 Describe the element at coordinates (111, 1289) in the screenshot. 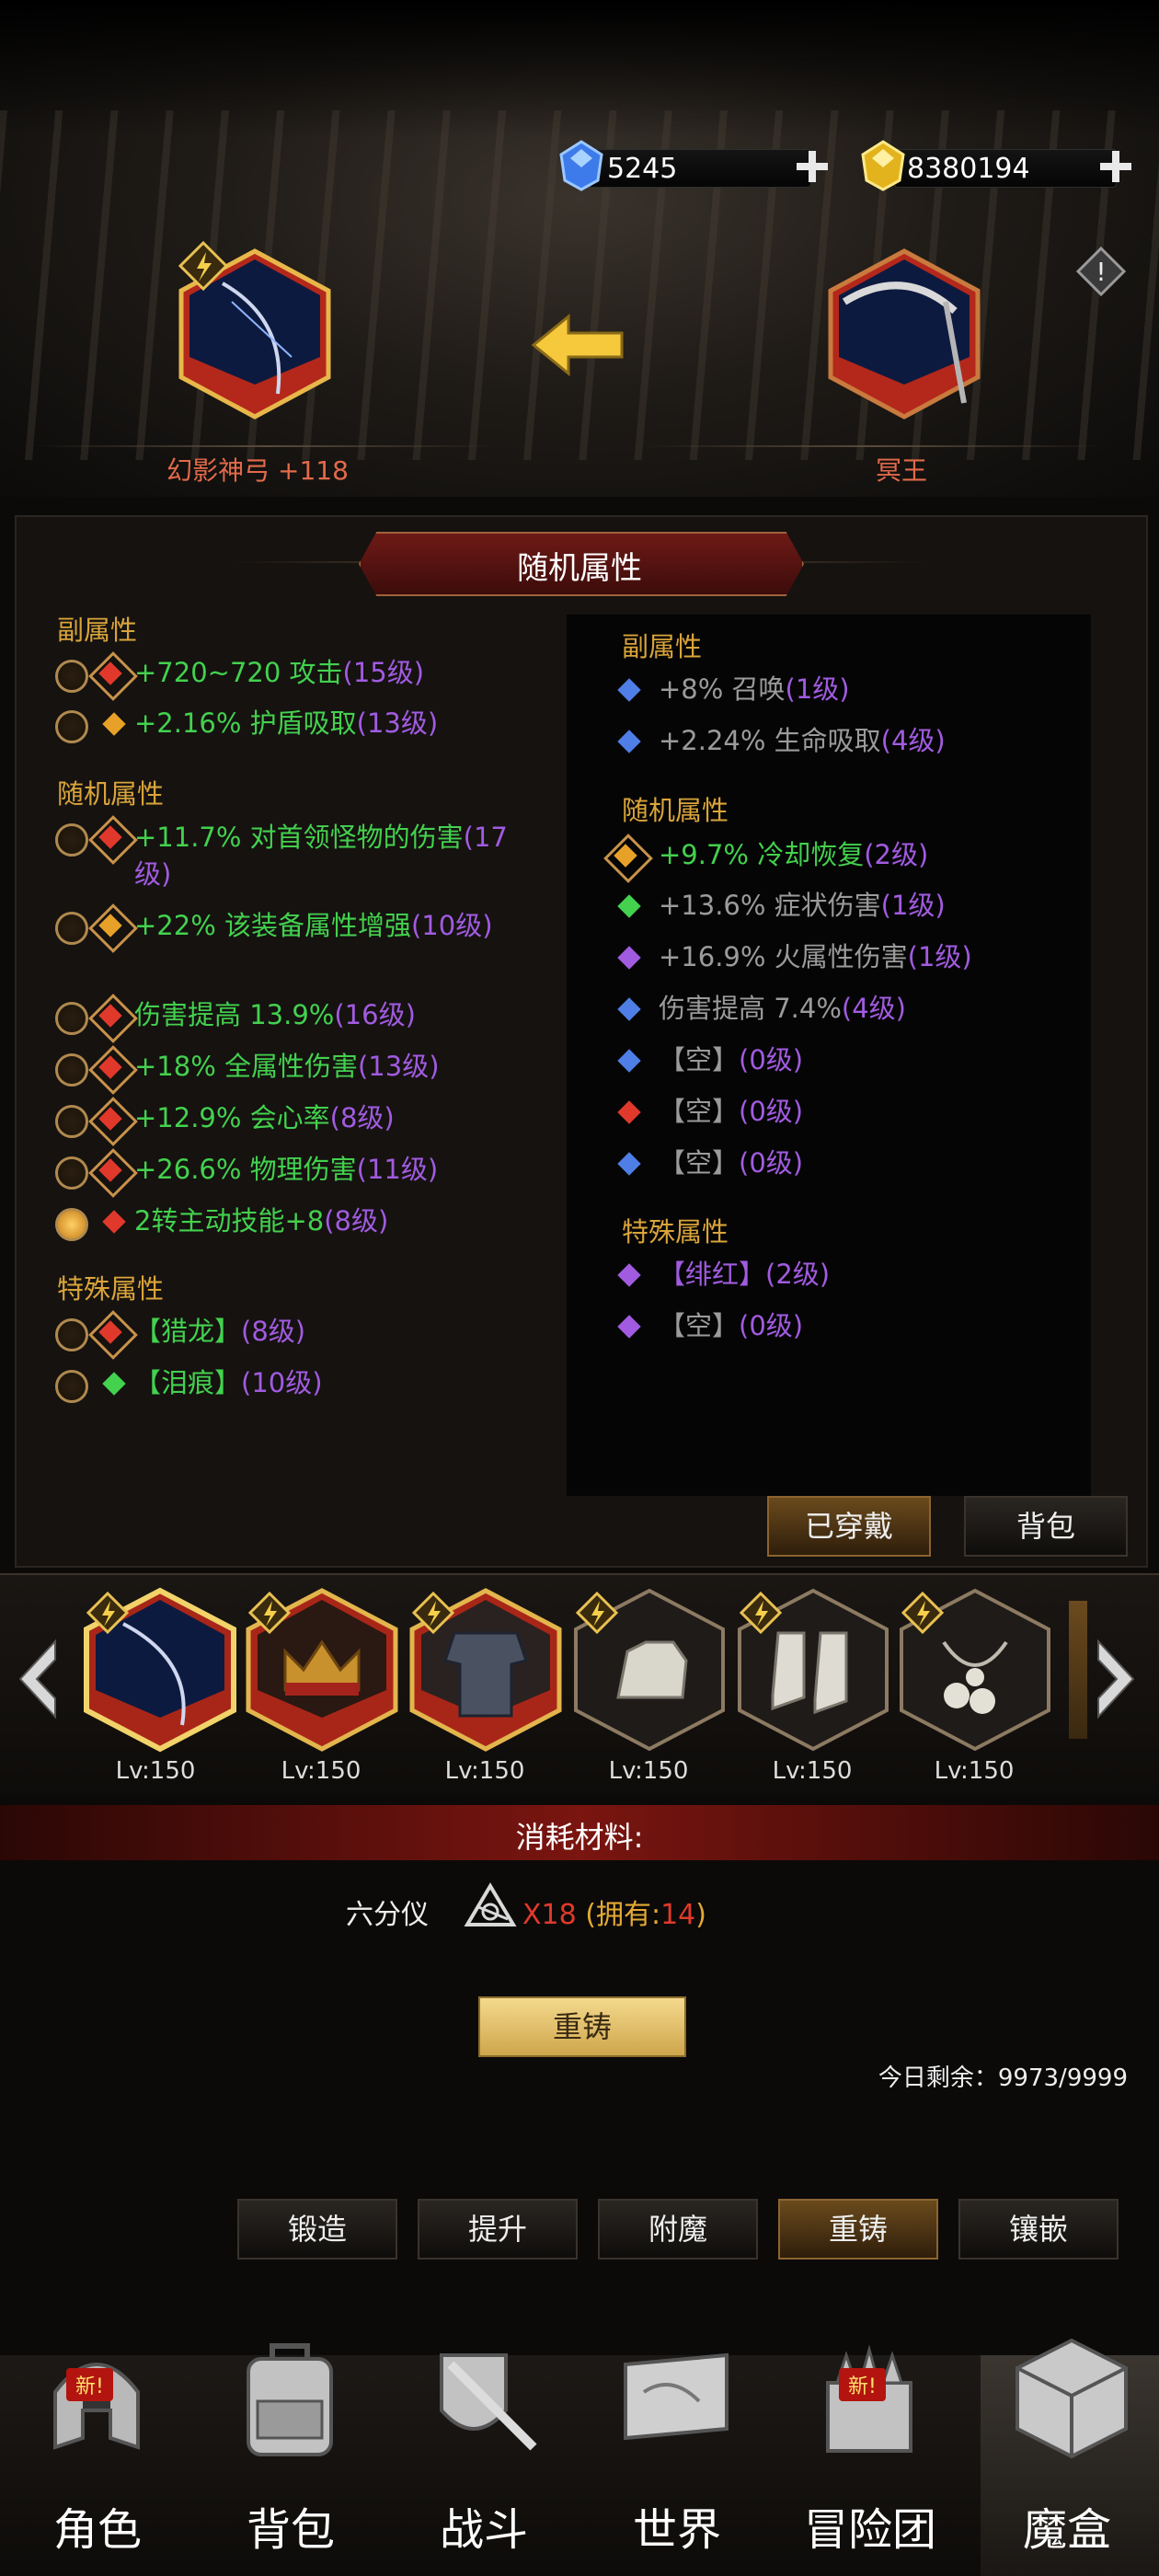

I see `left-special-attr-head: 特殊属性` at that location.